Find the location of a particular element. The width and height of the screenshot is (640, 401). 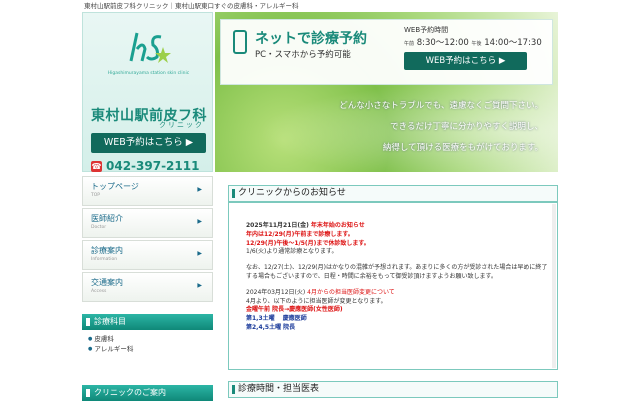

phone-text: 042-397-2111 is located at coordinates (153, 166).